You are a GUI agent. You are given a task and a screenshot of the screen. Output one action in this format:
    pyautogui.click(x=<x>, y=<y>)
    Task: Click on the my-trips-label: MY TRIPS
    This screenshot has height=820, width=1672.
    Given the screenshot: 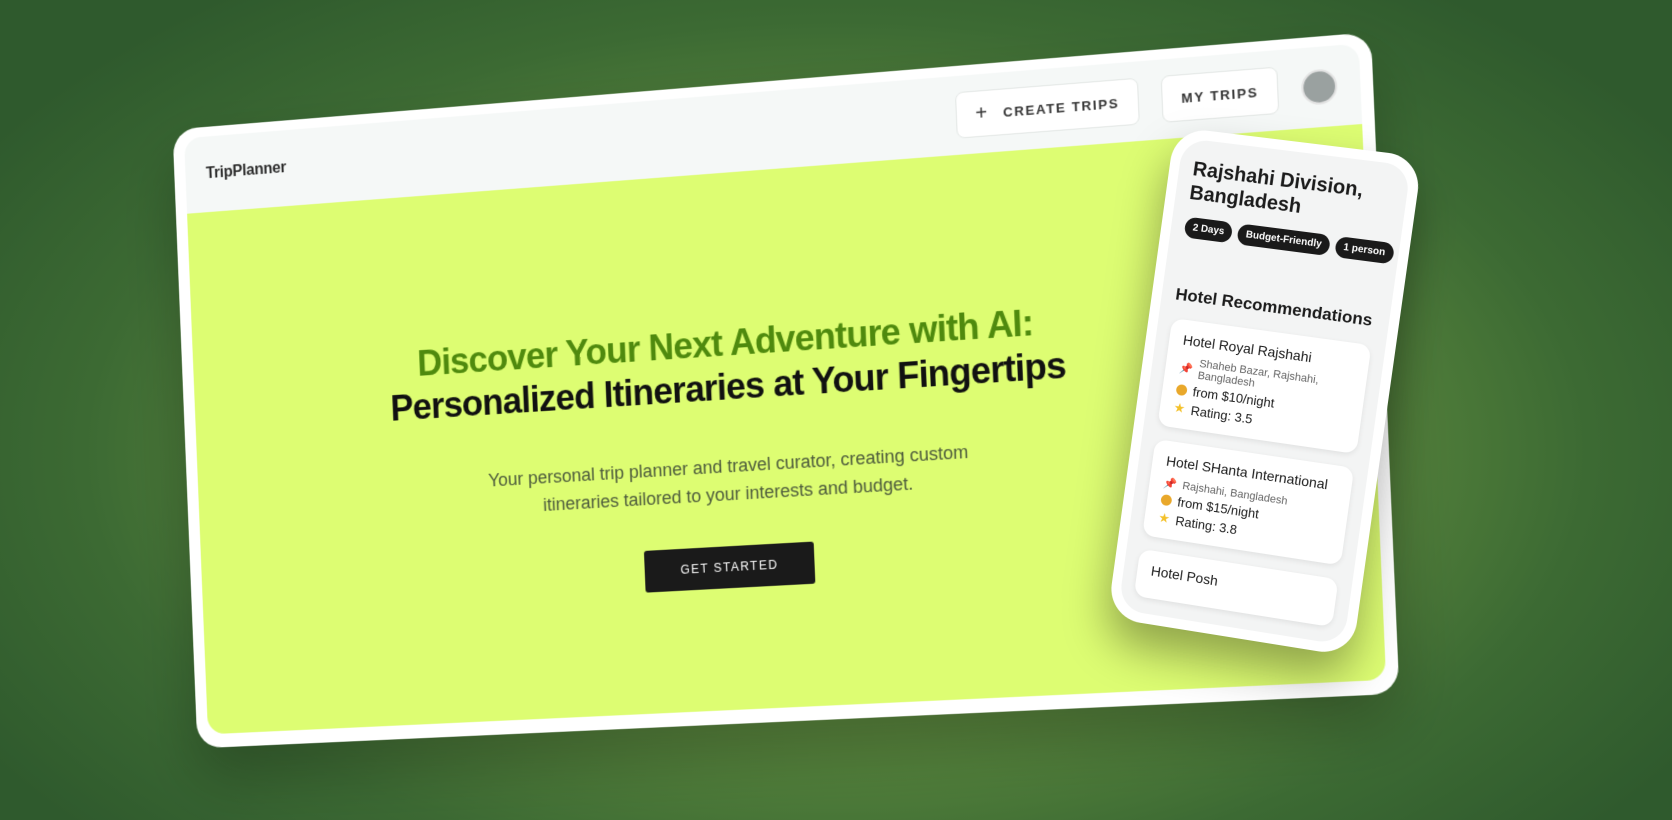 What is the action you would take?
    pyautogui.click(x=1220, y=95)
    